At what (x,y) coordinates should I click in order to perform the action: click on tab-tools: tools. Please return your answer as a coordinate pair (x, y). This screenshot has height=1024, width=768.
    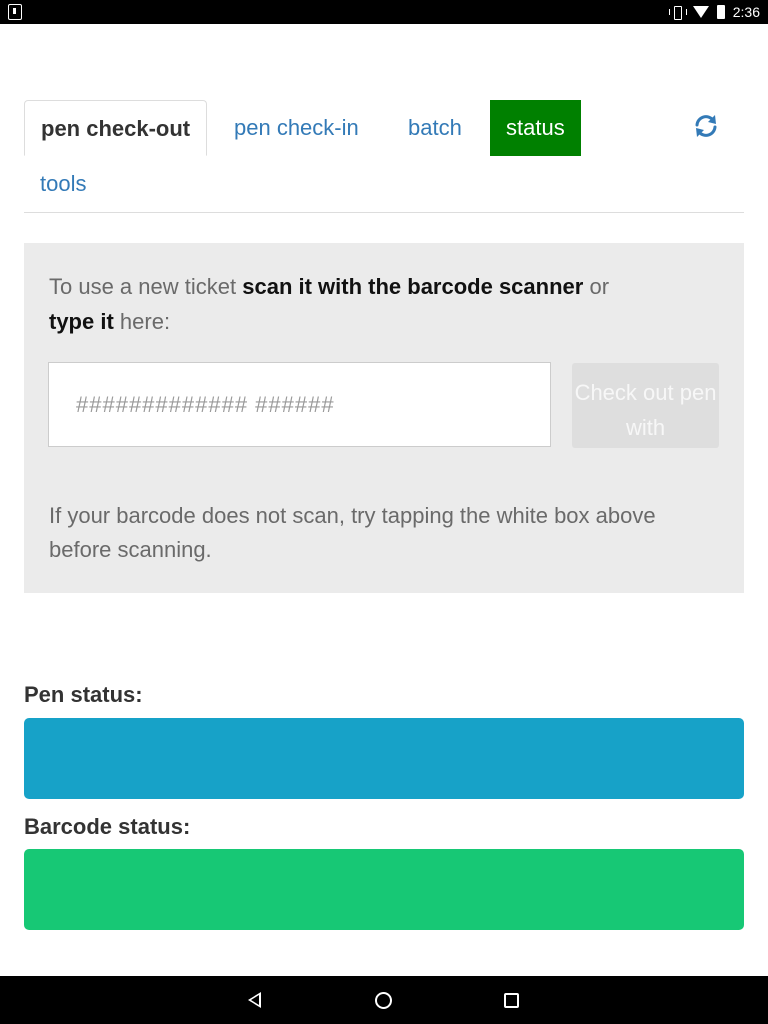
    Looking at the image, I should click on (63, 184).